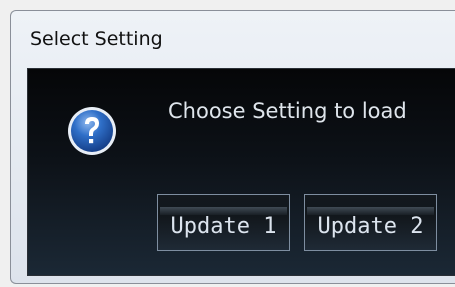 This screenshot has height=287, width=455. What do you see at coordinates (287, 111) in the screenshot?
I see `dialog-message: Choose Setting to load` at bounding box center [287, 111].